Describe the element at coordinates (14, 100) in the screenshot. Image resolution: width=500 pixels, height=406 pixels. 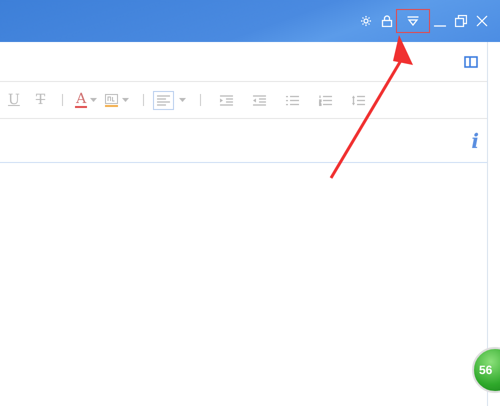
I see `underline-button: U` at that location.